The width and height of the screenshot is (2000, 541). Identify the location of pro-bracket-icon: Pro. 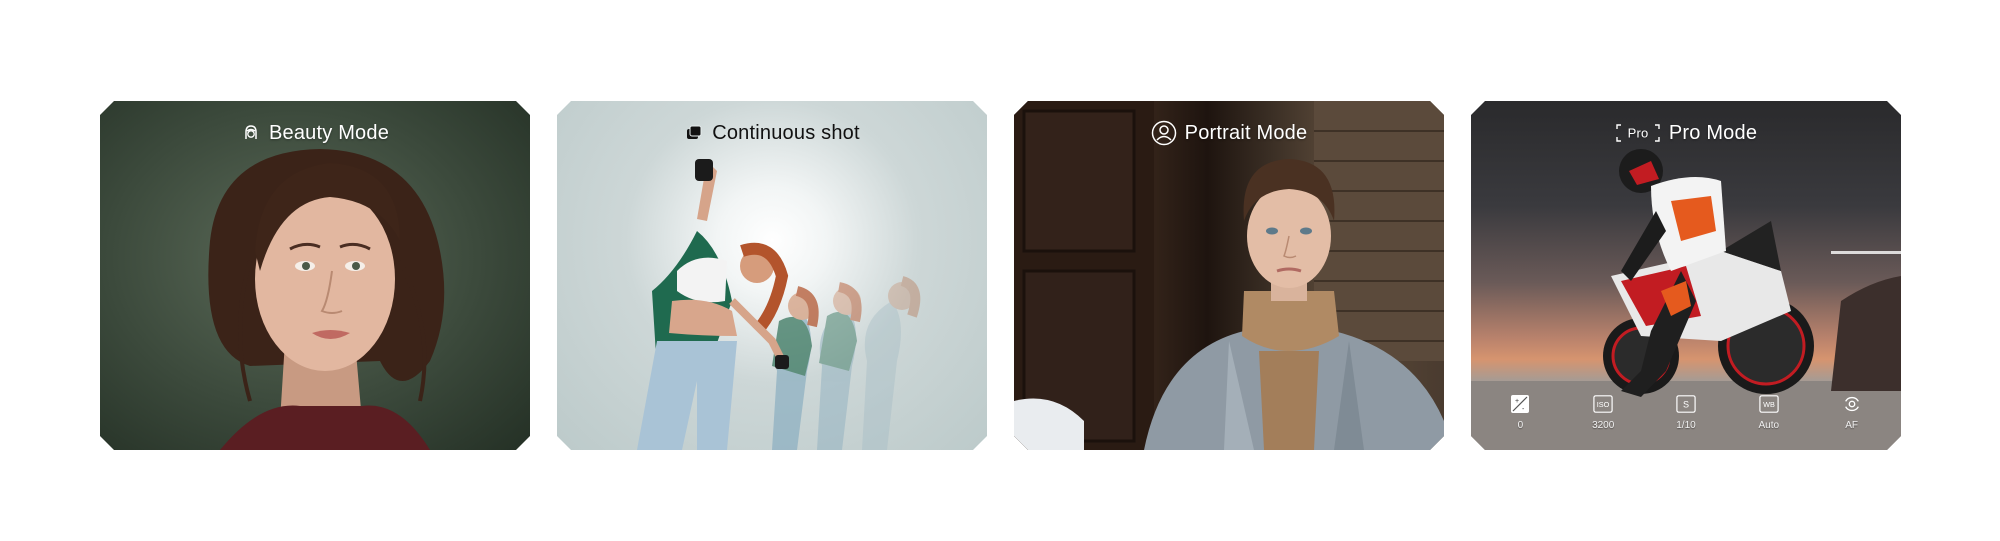
(1638, 133).